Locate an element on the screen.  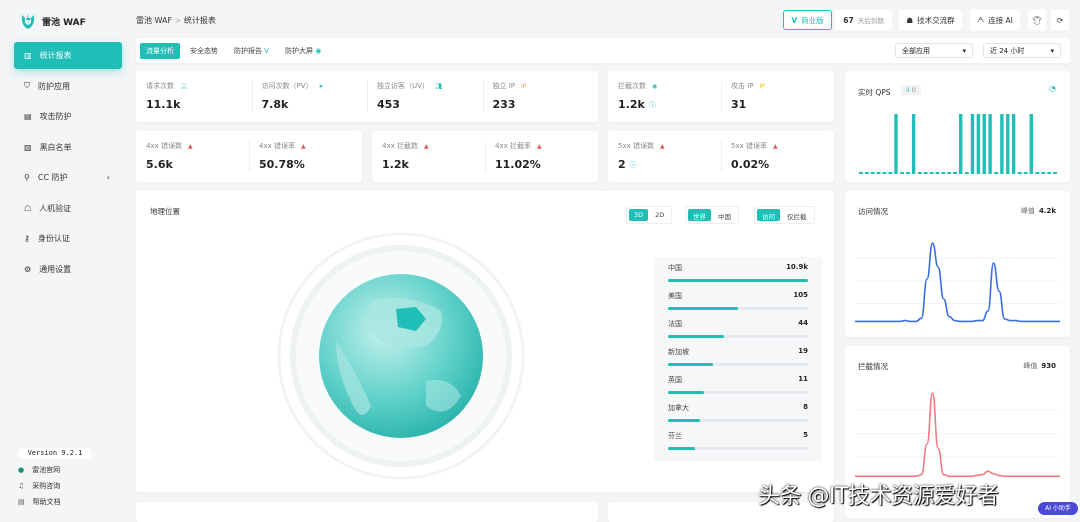
license-expiry: 67 天后到期 is located at coordinates (863, 20).